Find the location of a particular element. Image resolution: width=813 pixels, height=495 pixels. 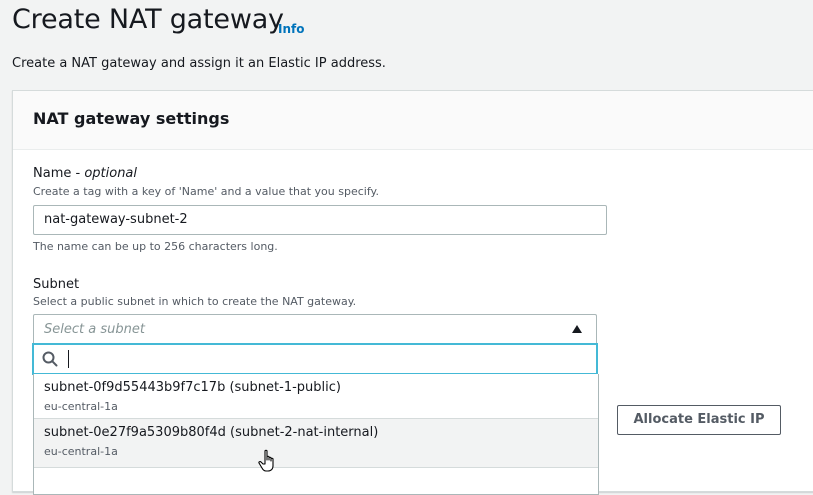

subnet-select: Select a subnet is located at coordinates (315, 328).